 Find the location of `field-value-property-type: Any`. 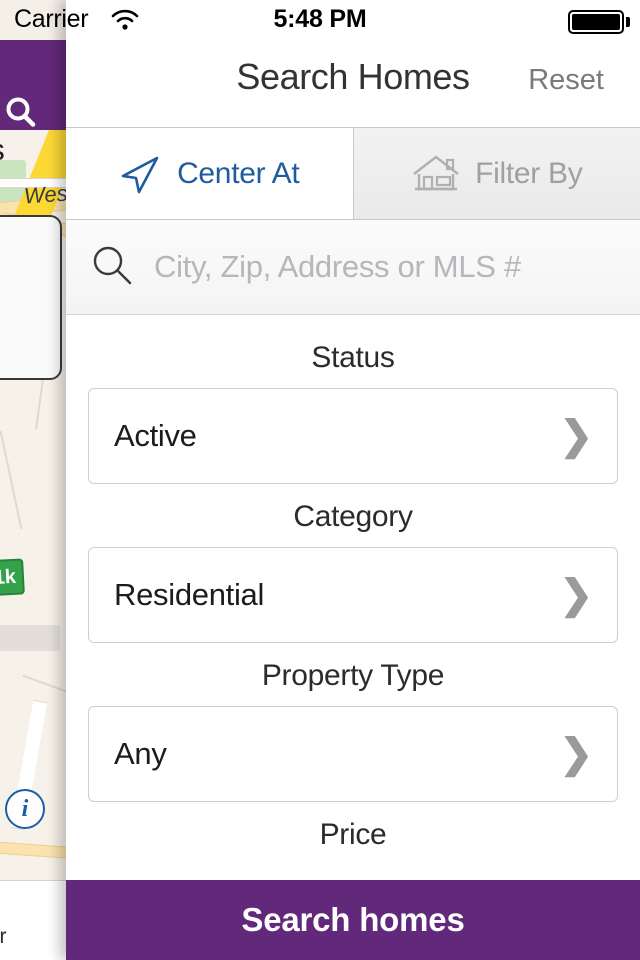

field-value-property-type: Any is located at coordinates (140, 753).